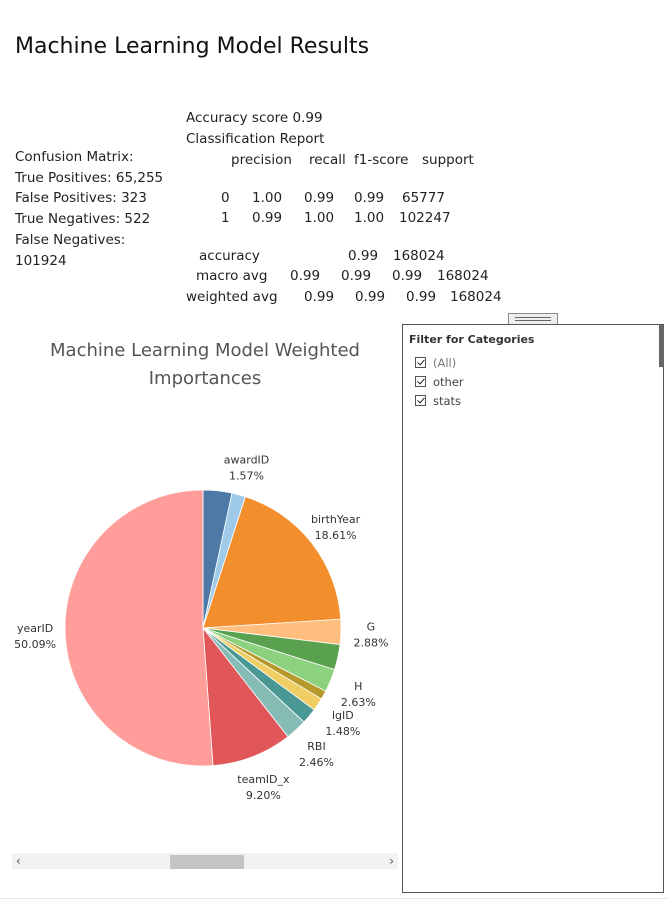 Image resolution: width=668 pixels, height=902 pixels. Describe the element at coordinates (327, 160) in the screenshot. I see `header-recall: recall` at that location.